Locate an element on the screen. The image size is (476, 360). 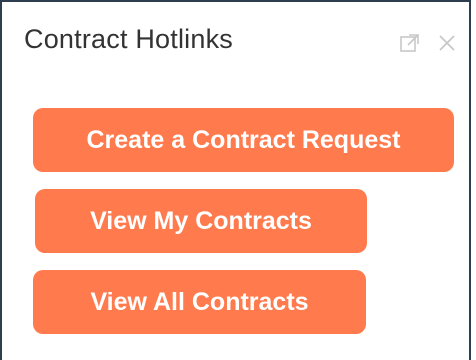
widget-header-actions is located at coordinates (428, 43).